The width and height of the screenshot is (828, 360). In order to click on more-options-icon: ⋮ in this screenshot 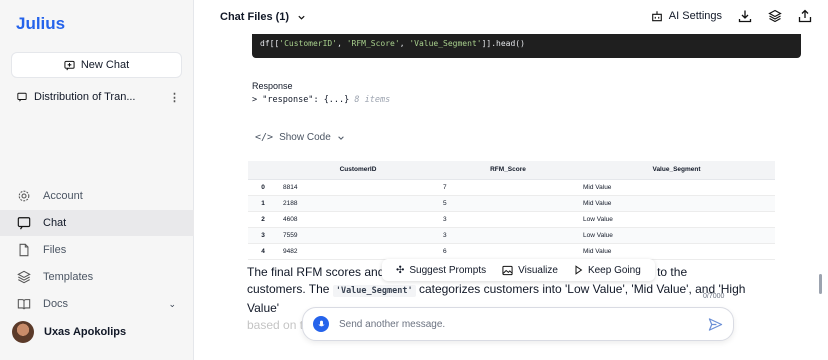, I will do `click(174, 97)`.